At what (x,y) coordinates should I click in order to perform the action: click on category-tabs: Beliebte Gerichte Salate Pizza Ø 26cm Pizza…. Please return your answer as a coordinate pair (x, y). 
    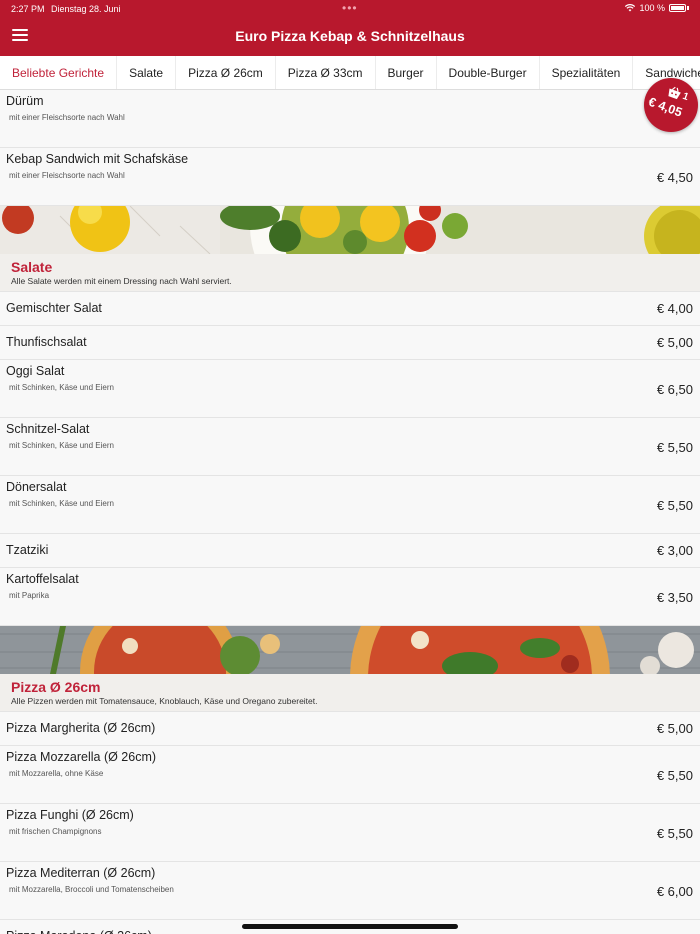
    Looking at the image, I should click on (350, 73).